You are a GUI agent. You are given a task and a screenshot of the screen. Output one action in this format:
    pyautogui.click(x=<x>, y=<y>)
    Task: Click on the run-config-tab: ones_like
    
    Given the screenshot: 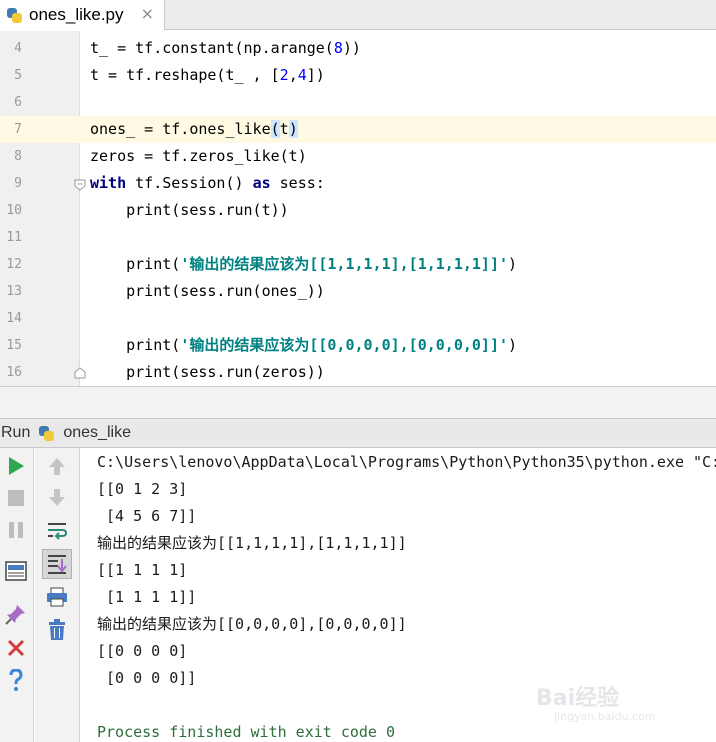 What is the action you would take?
    pyautogui.click(x=84, y=433)
    